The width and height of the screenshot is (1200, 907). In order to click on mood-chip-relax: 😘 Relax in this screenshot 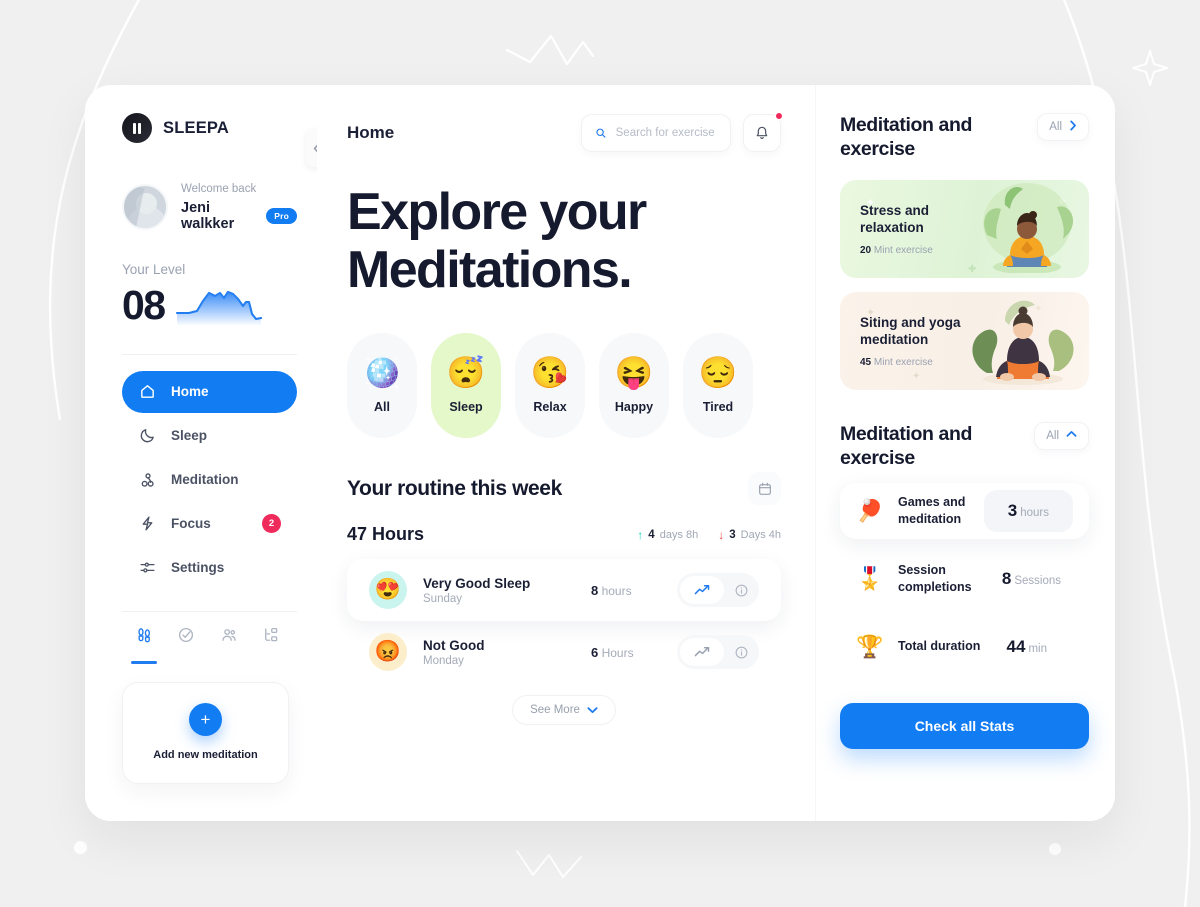, I will do `click(550, 386)`.